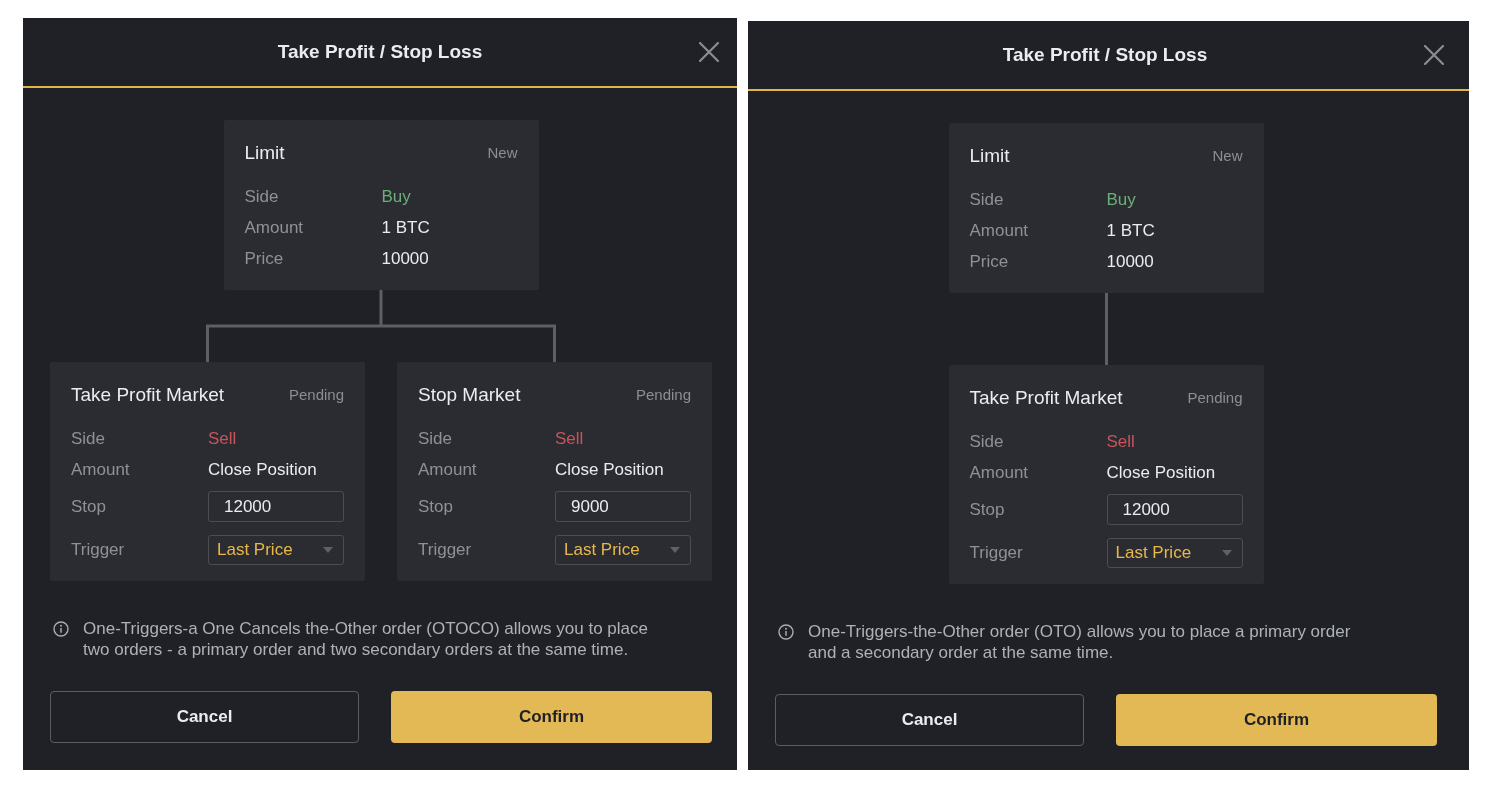 This screenshot has height=788, width=1488. I want to click on info-text: One-Triggers-a One Cancels the-Other order (OTOCO) allows you to place two orders - a primary order and two secondary orders at the same time., so click(366, 639).